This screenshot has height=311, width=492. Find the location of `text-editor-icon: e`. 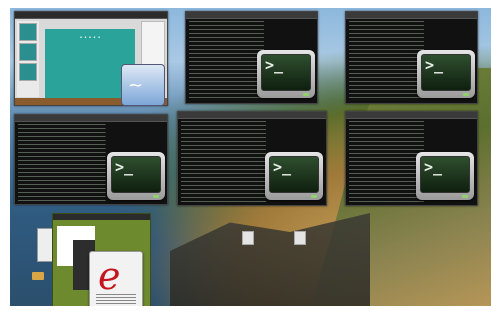

text-editor-icon: e is located at coordinates (116, 278).